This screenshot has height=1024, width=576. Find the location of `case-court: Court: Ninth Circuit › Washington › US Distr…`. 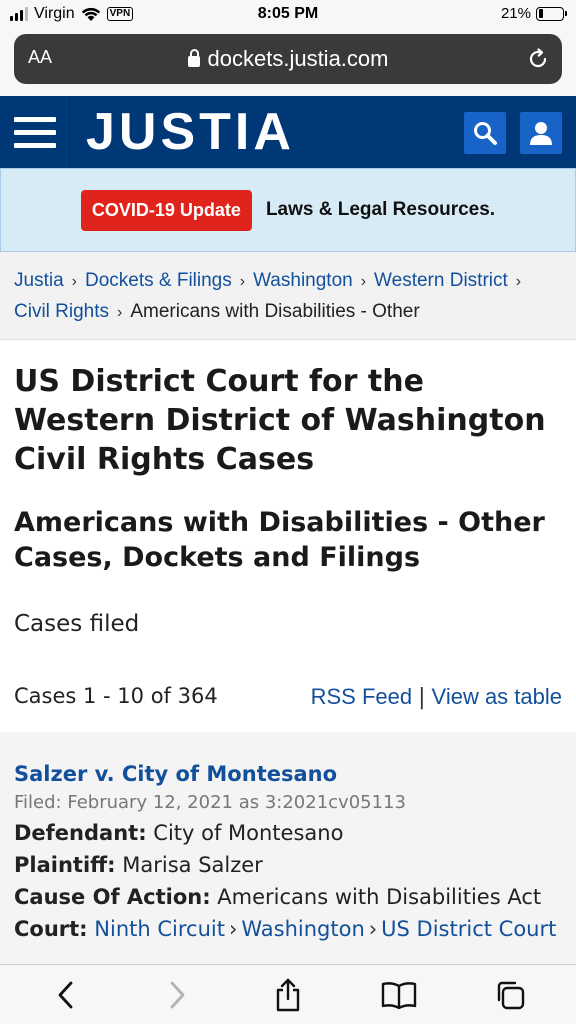

case-court: Court: Ninth Circuit › Washington › US Distr… is located at coordinates (288, 929).